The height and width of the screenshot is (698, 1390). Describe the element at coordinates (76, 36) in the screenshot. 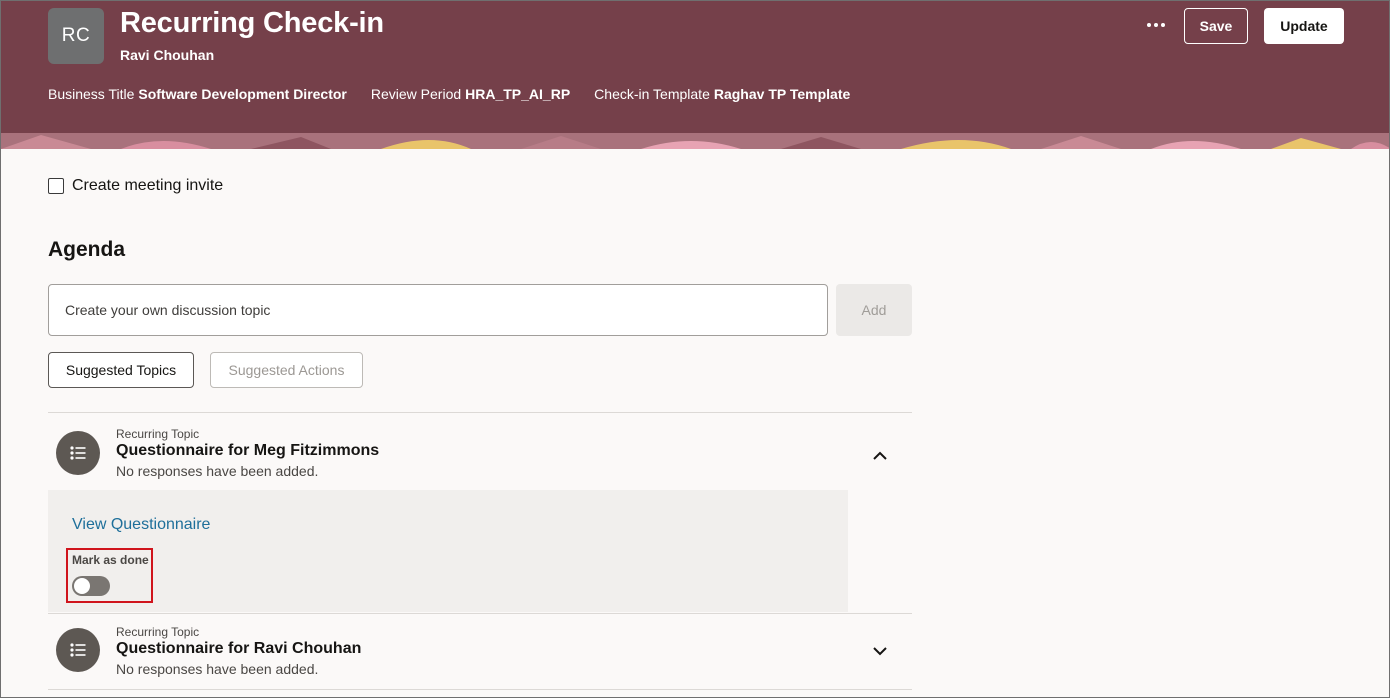

I see `avatar: RC` at that location.